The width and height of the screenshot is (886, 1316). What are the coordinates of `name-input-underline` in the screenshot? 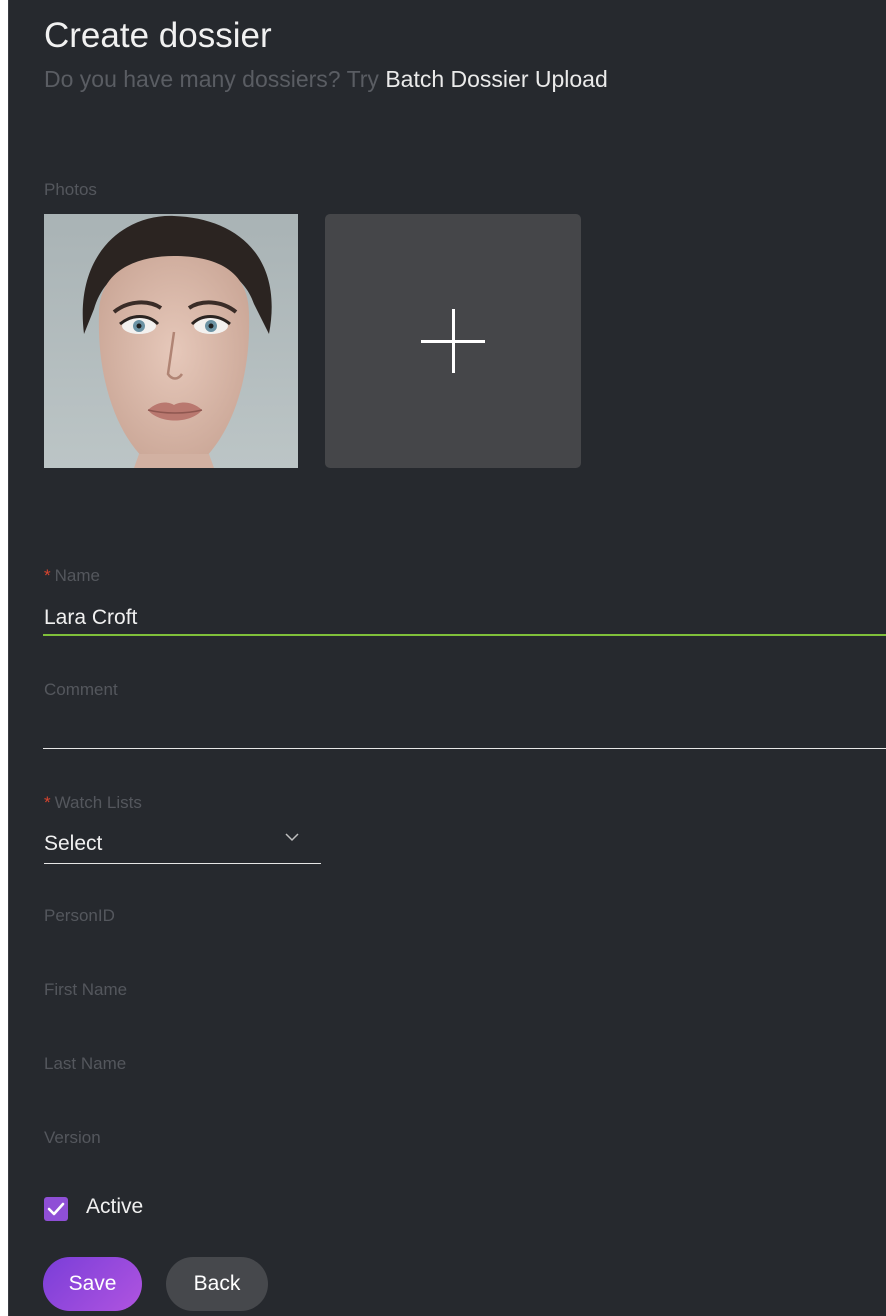 It's located at (464, 635).